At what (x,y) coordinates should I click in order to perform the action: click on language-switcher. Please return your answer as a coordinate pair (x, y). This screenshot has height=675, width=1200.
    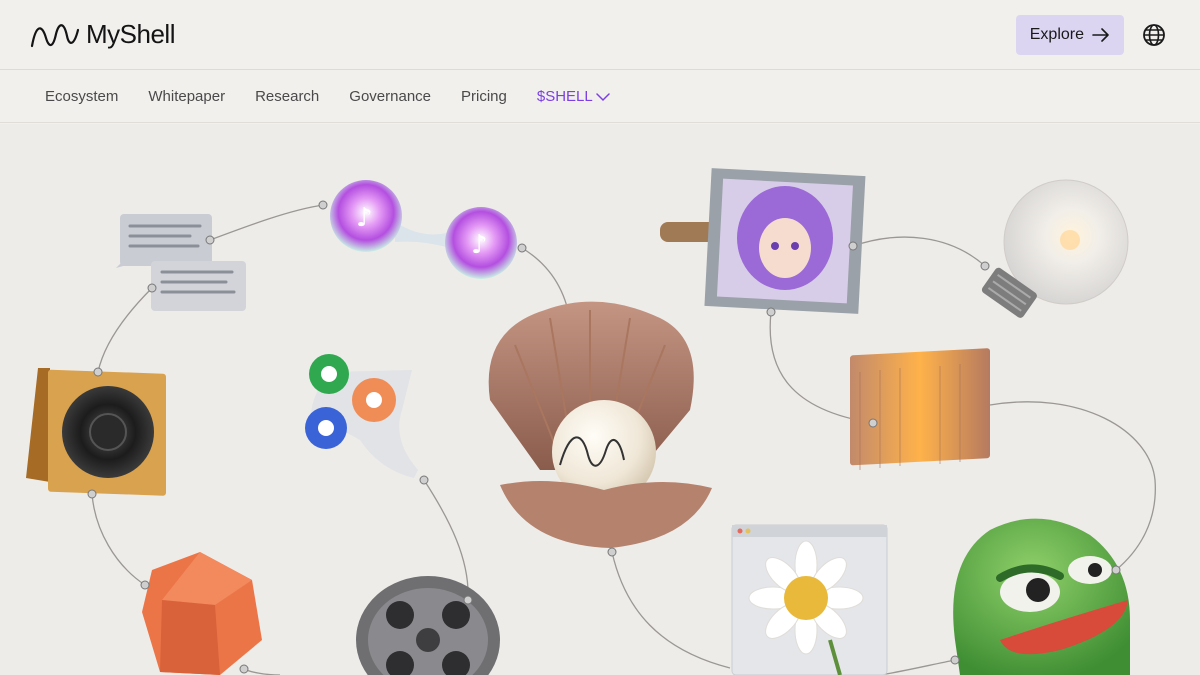
    Looking at the image, I should click on (1154, 35).